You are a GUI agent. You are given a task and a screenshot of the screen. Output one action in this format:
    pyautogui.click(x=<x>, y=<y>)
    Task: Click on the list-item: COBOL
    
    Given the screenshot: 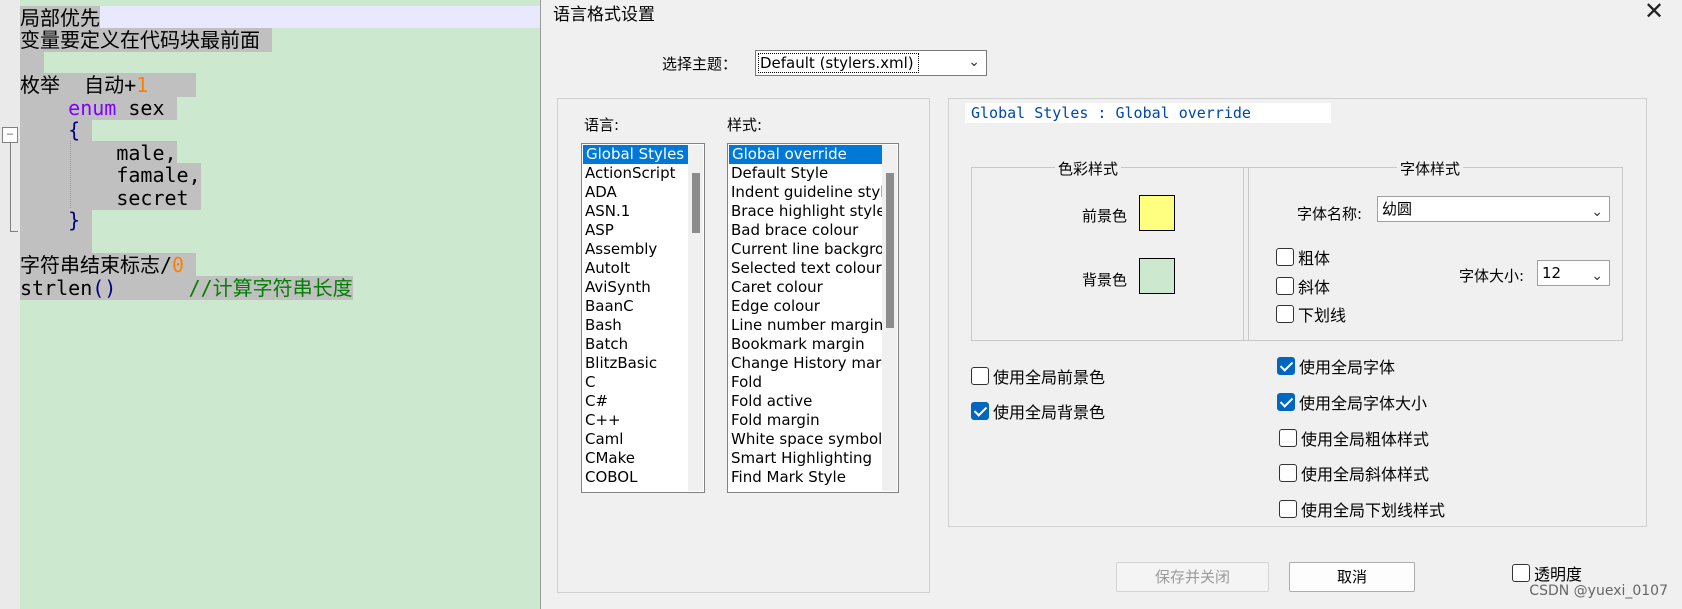 What is the action you would take?
    pyautogui.click(x=635, y=477)
    